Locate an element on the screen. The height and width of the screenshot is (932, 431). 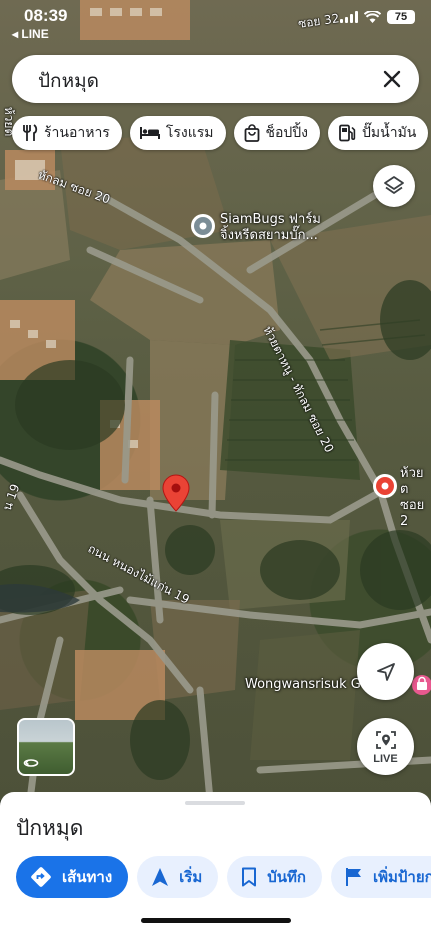
chip-restaurants: ร้านอาหาร is located at coordinates (67, 133).